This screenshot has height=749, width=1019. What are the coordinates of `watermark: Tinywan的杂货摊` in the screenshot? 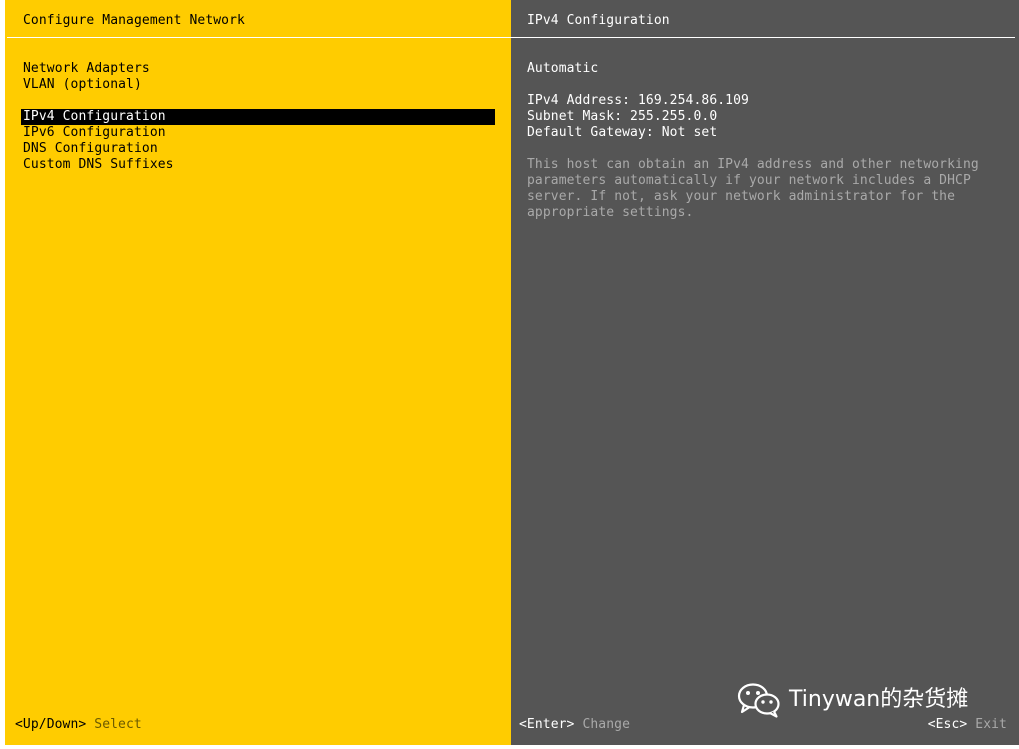 It's located at (852, 700).